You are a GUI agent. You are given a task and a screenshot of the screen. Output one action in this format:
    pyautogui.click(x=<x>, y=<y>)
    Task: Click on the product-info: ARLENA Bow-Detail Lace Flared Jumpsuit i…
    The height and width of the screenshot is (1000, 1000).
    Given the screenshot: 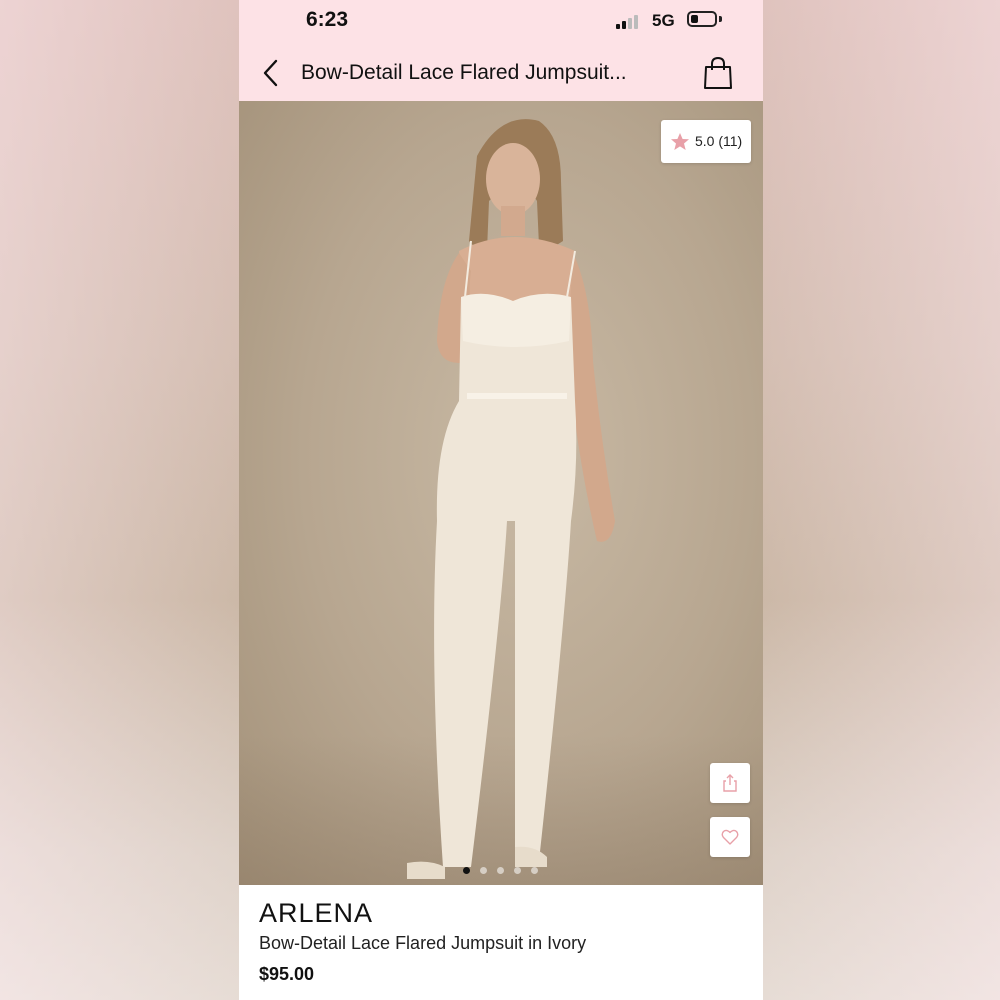 What is the action you would take?
    pyautogui.click(x=501, y=942)
    